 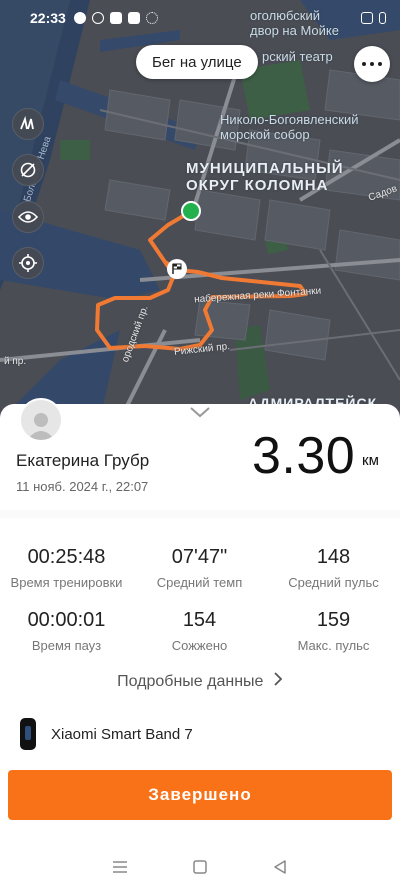 I want to click on back-triangle-icon, so click(x=280, y=867).